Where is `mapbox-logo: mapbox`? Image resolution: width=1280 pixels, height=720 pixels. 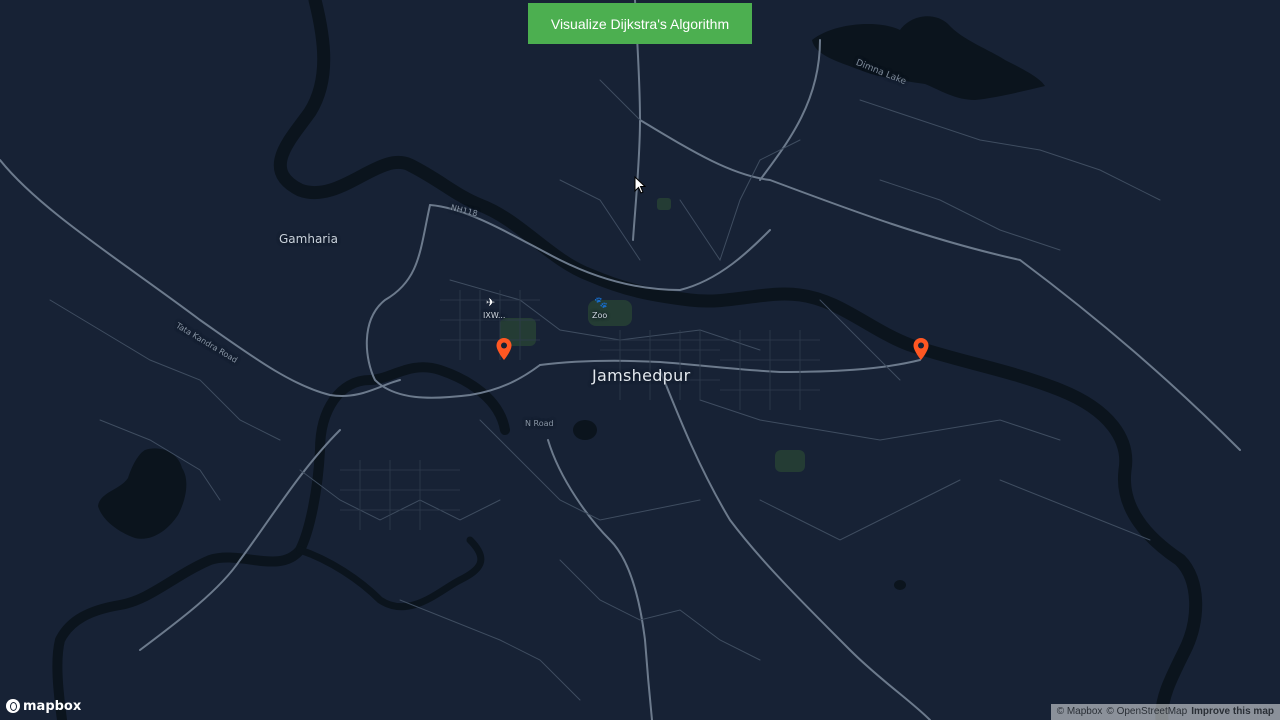 mapbox-logo: mapbox is located at coordinates (43, 706).